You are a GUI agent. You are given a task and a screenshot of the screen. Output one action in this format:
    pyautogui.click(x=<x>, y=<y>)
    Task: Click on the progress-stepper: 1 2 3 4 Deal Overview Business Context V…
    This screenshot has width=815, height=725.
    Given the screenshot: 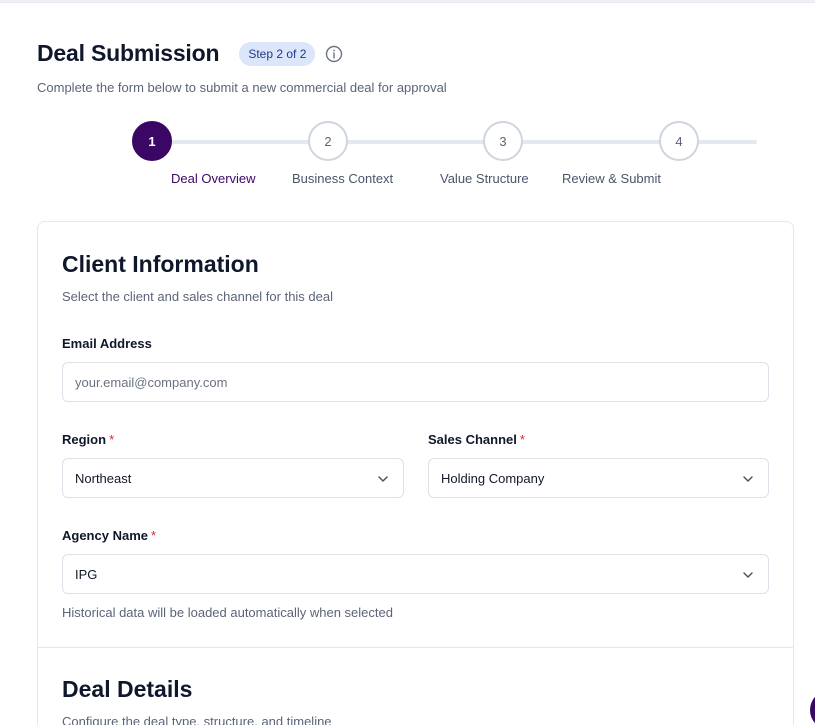 What is the action you would take?
    pyautogui.click(x=445, y=160)
    